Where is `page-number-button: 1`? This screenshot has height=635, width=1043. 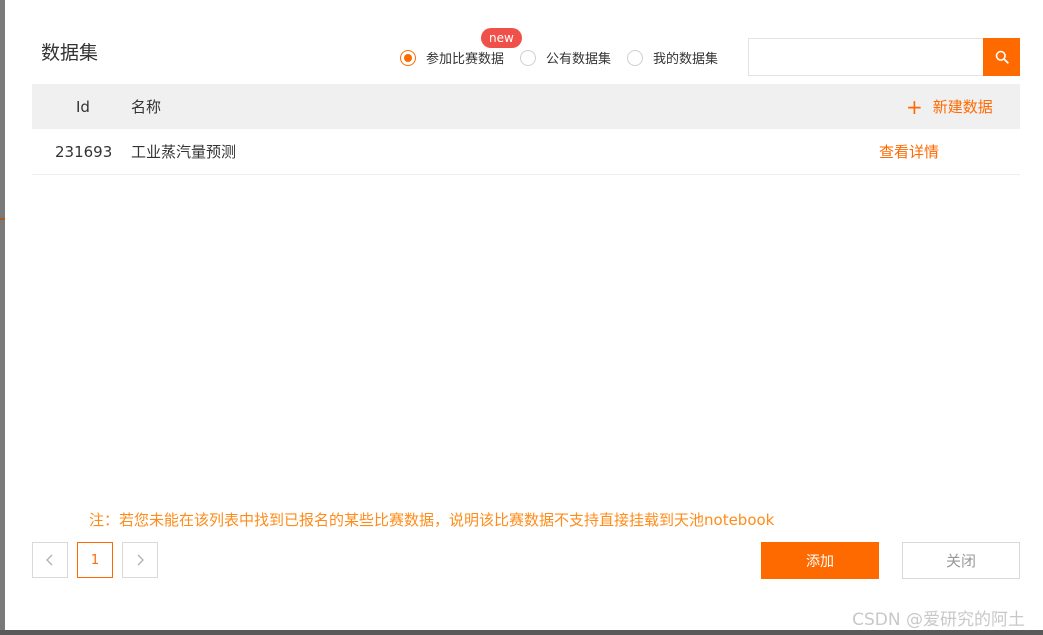 page-number-button: 1 is located at coordinates (95, 560).